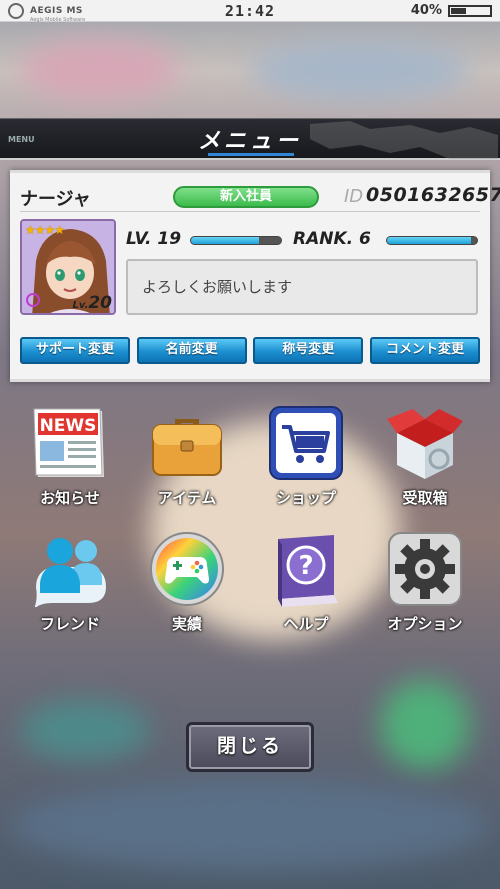 The width and height of the screenshot is (500, 889). I want to click on menu-item-inbox: 受取箱, so click(425, 456).